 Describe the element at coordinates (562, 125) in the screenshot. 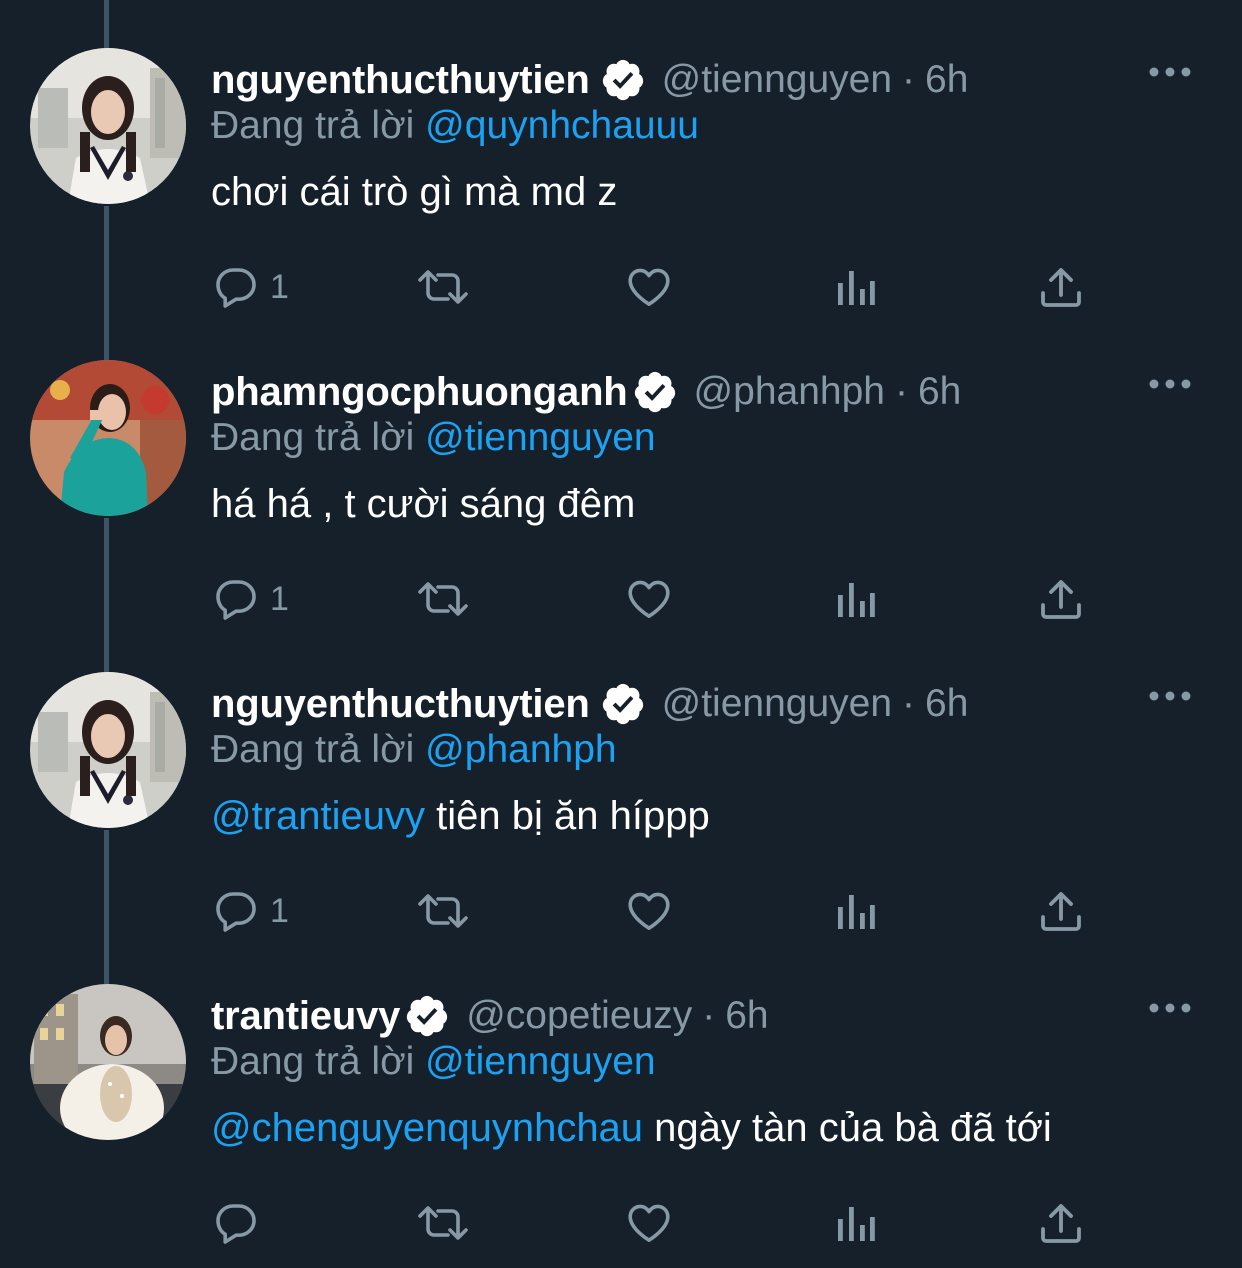

I see `replying-to-mention: @quynhchauuu` at that location.